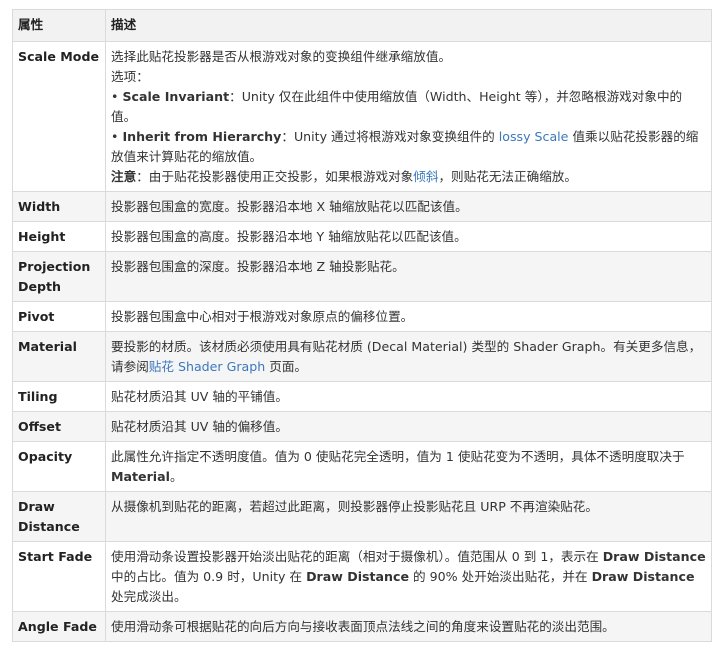 The height and width of the screenshot is (663, 722). I want to click on property-name: Height, so click(59, 236).